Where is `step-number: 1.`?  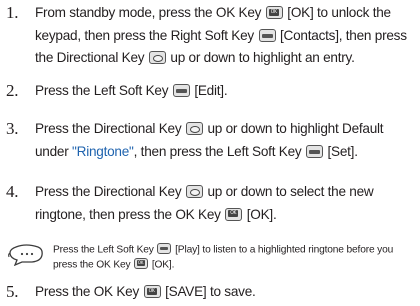 step-number: 1. is located at coordinates (12, 12).